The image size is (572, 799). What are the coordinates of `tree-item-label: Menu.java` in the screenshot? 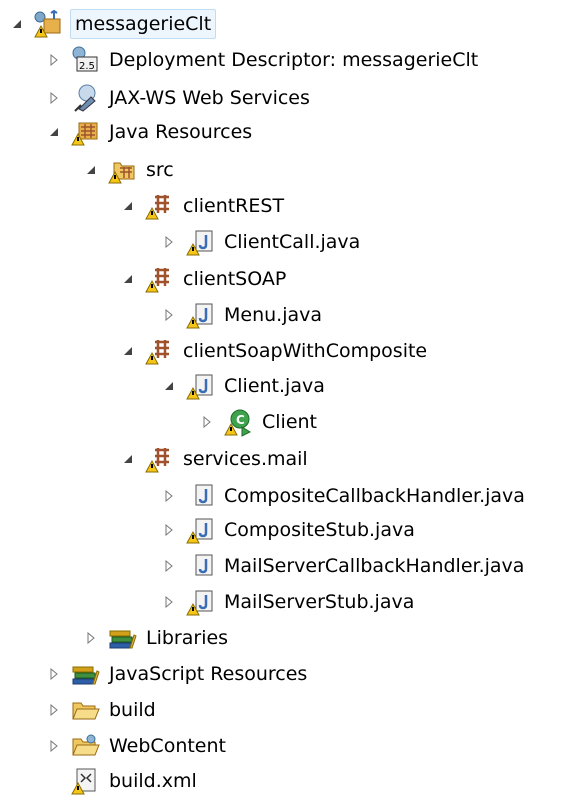 It's located at (273, 315).